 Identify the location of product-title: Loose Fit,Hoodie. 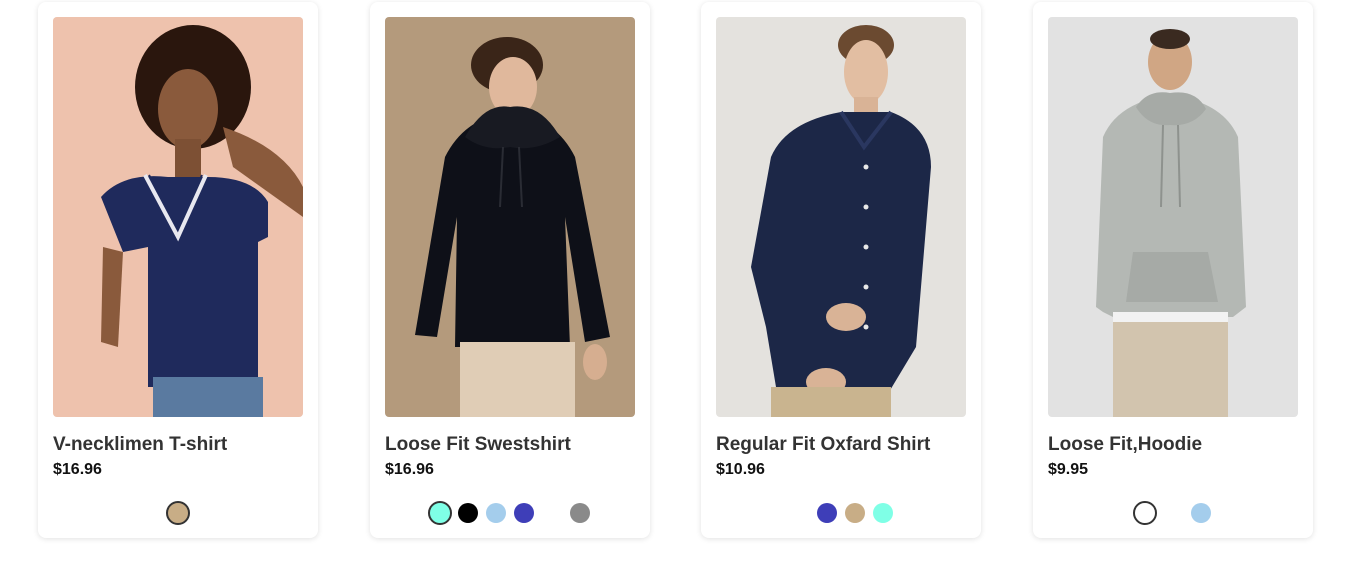
(1125, 445).